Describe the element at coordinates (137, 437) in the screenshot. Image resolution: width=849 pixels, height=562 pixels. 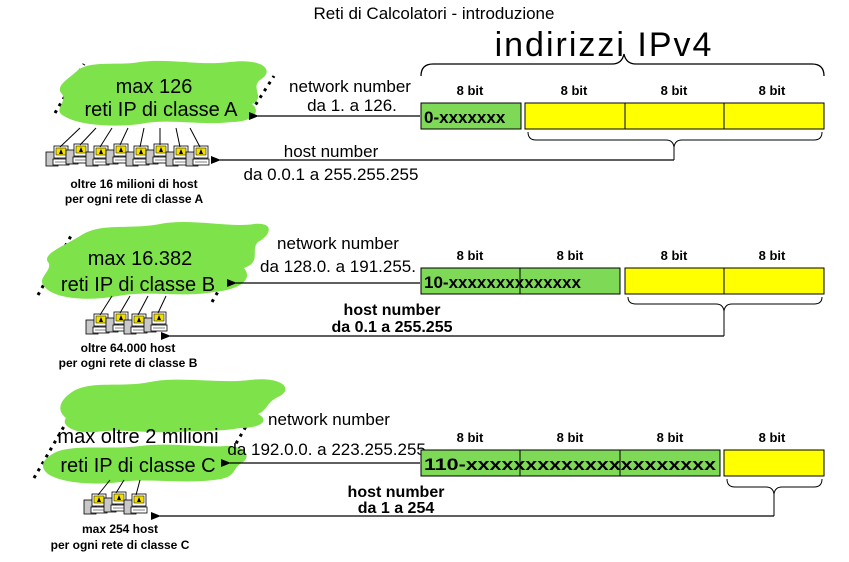
I see `cloud-c-line1: max oltre 2 milioni` at that location.